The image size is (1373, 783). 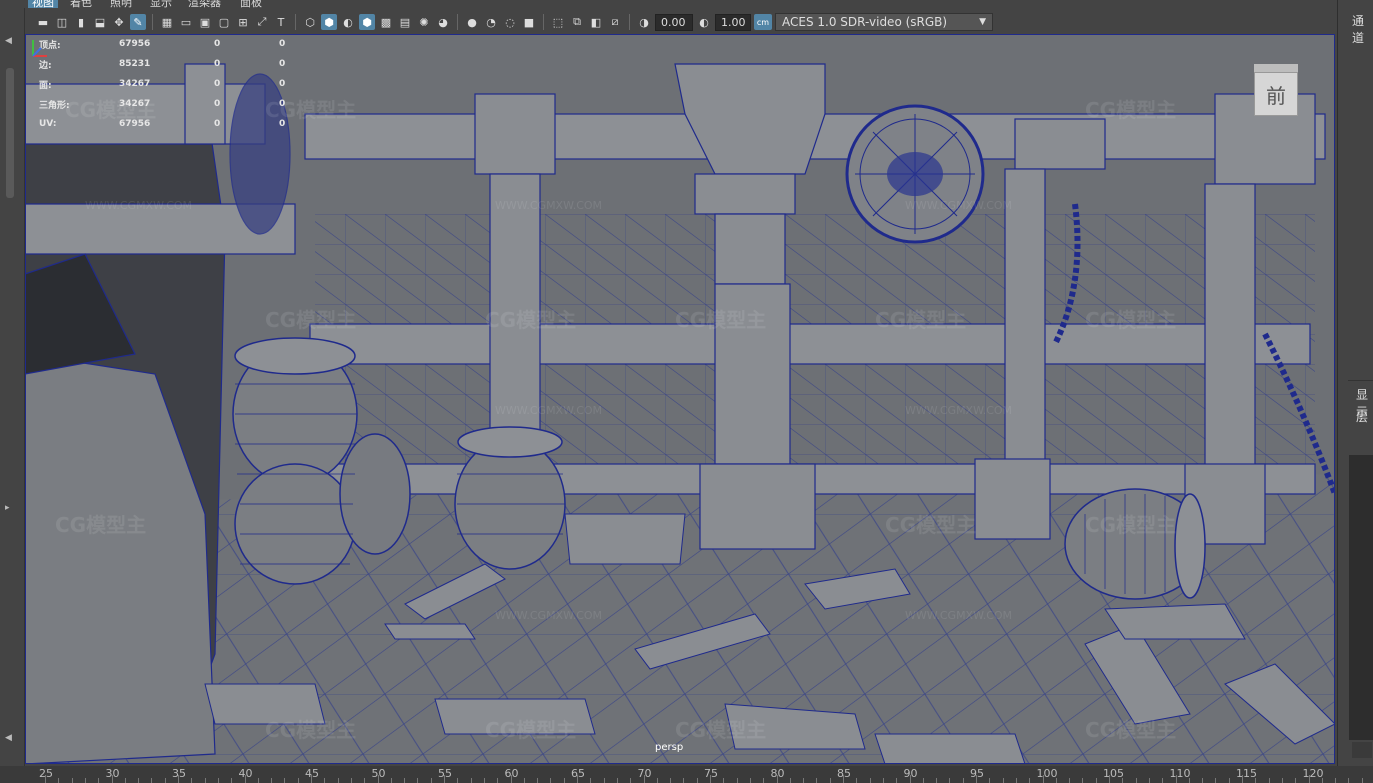 I want to click on field-chart-icon: ⊞, so click(x=243, y=22).